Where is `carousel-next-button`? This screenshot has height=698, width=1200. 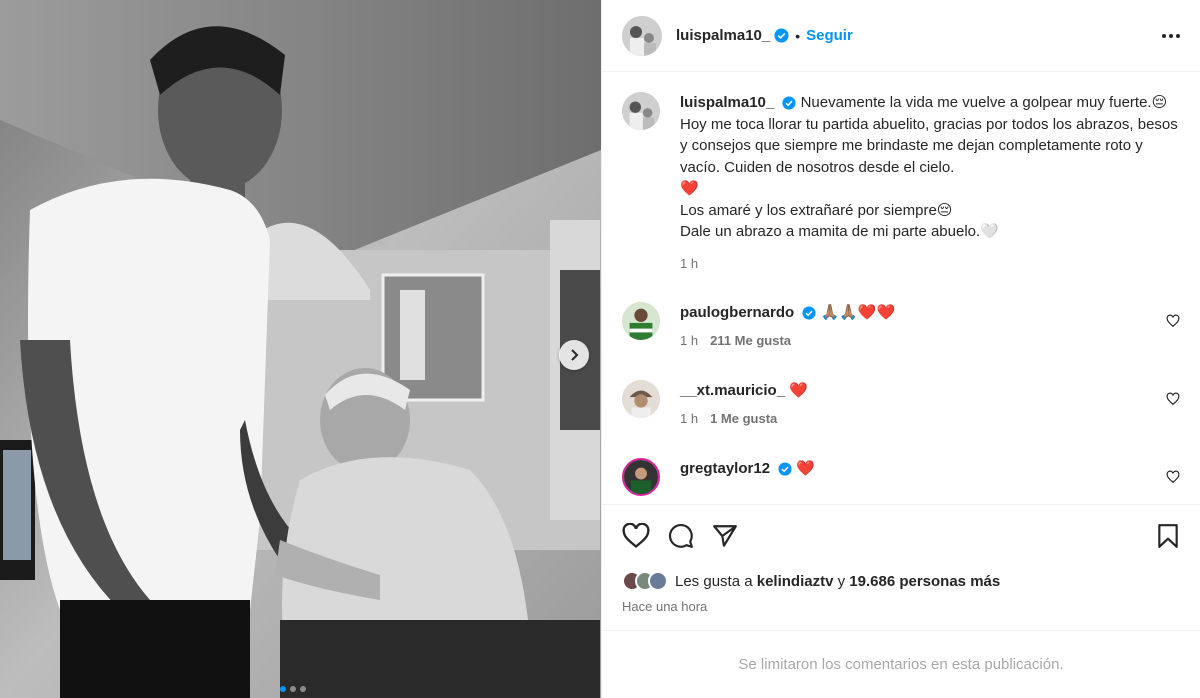
carousel-next-button is located at coordinates (574, 355).